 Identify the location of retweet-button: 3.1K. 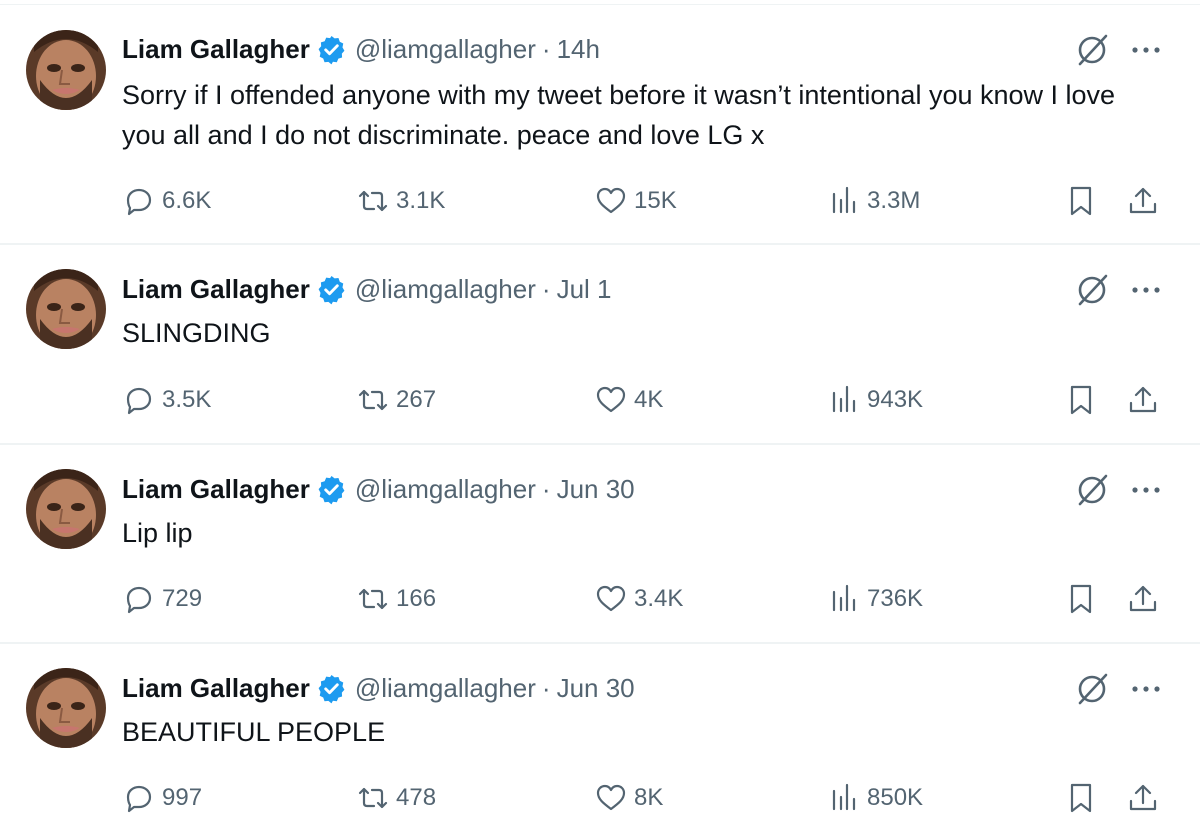
(400, 201).